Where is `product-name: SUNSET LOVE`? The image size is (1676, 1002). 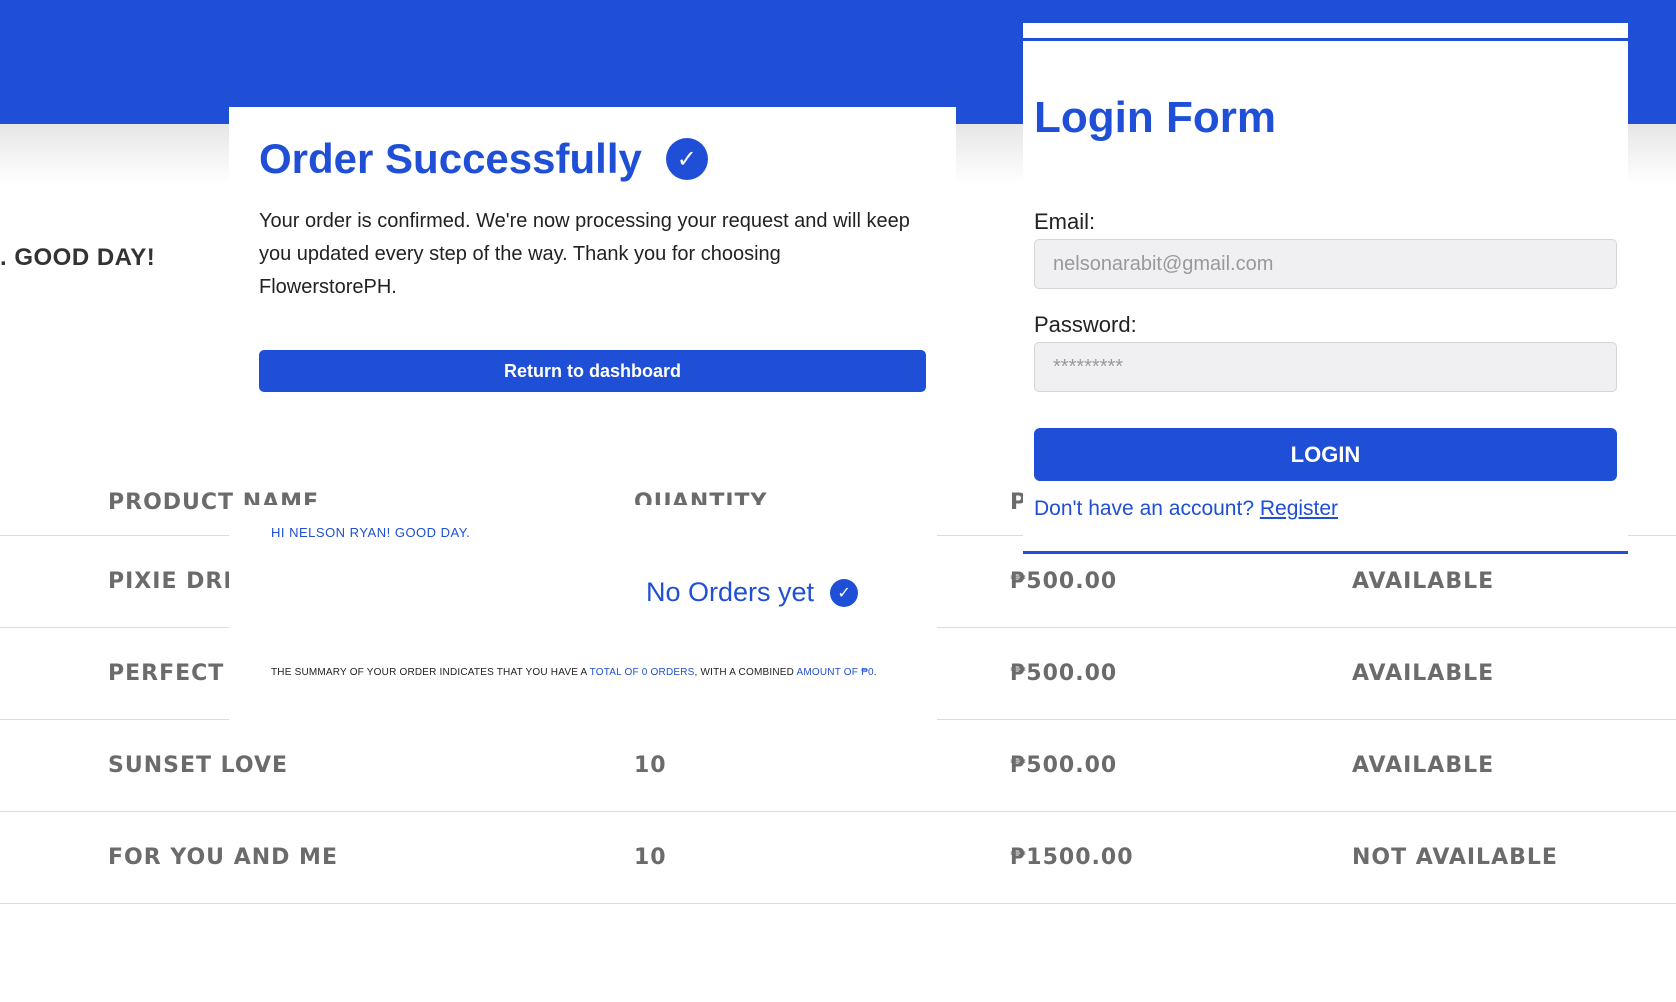 product-name: SUNSET LOVE is located at coordinates (198, 765).